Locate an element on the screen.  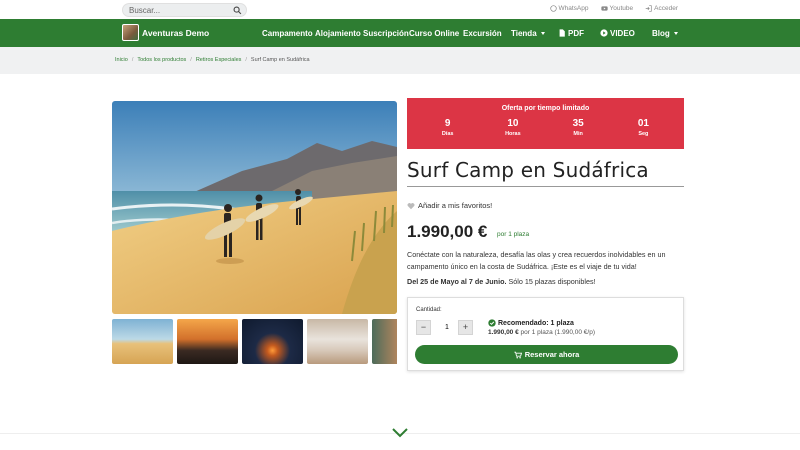
check-circle-icon is located at coordinates (492, 323).